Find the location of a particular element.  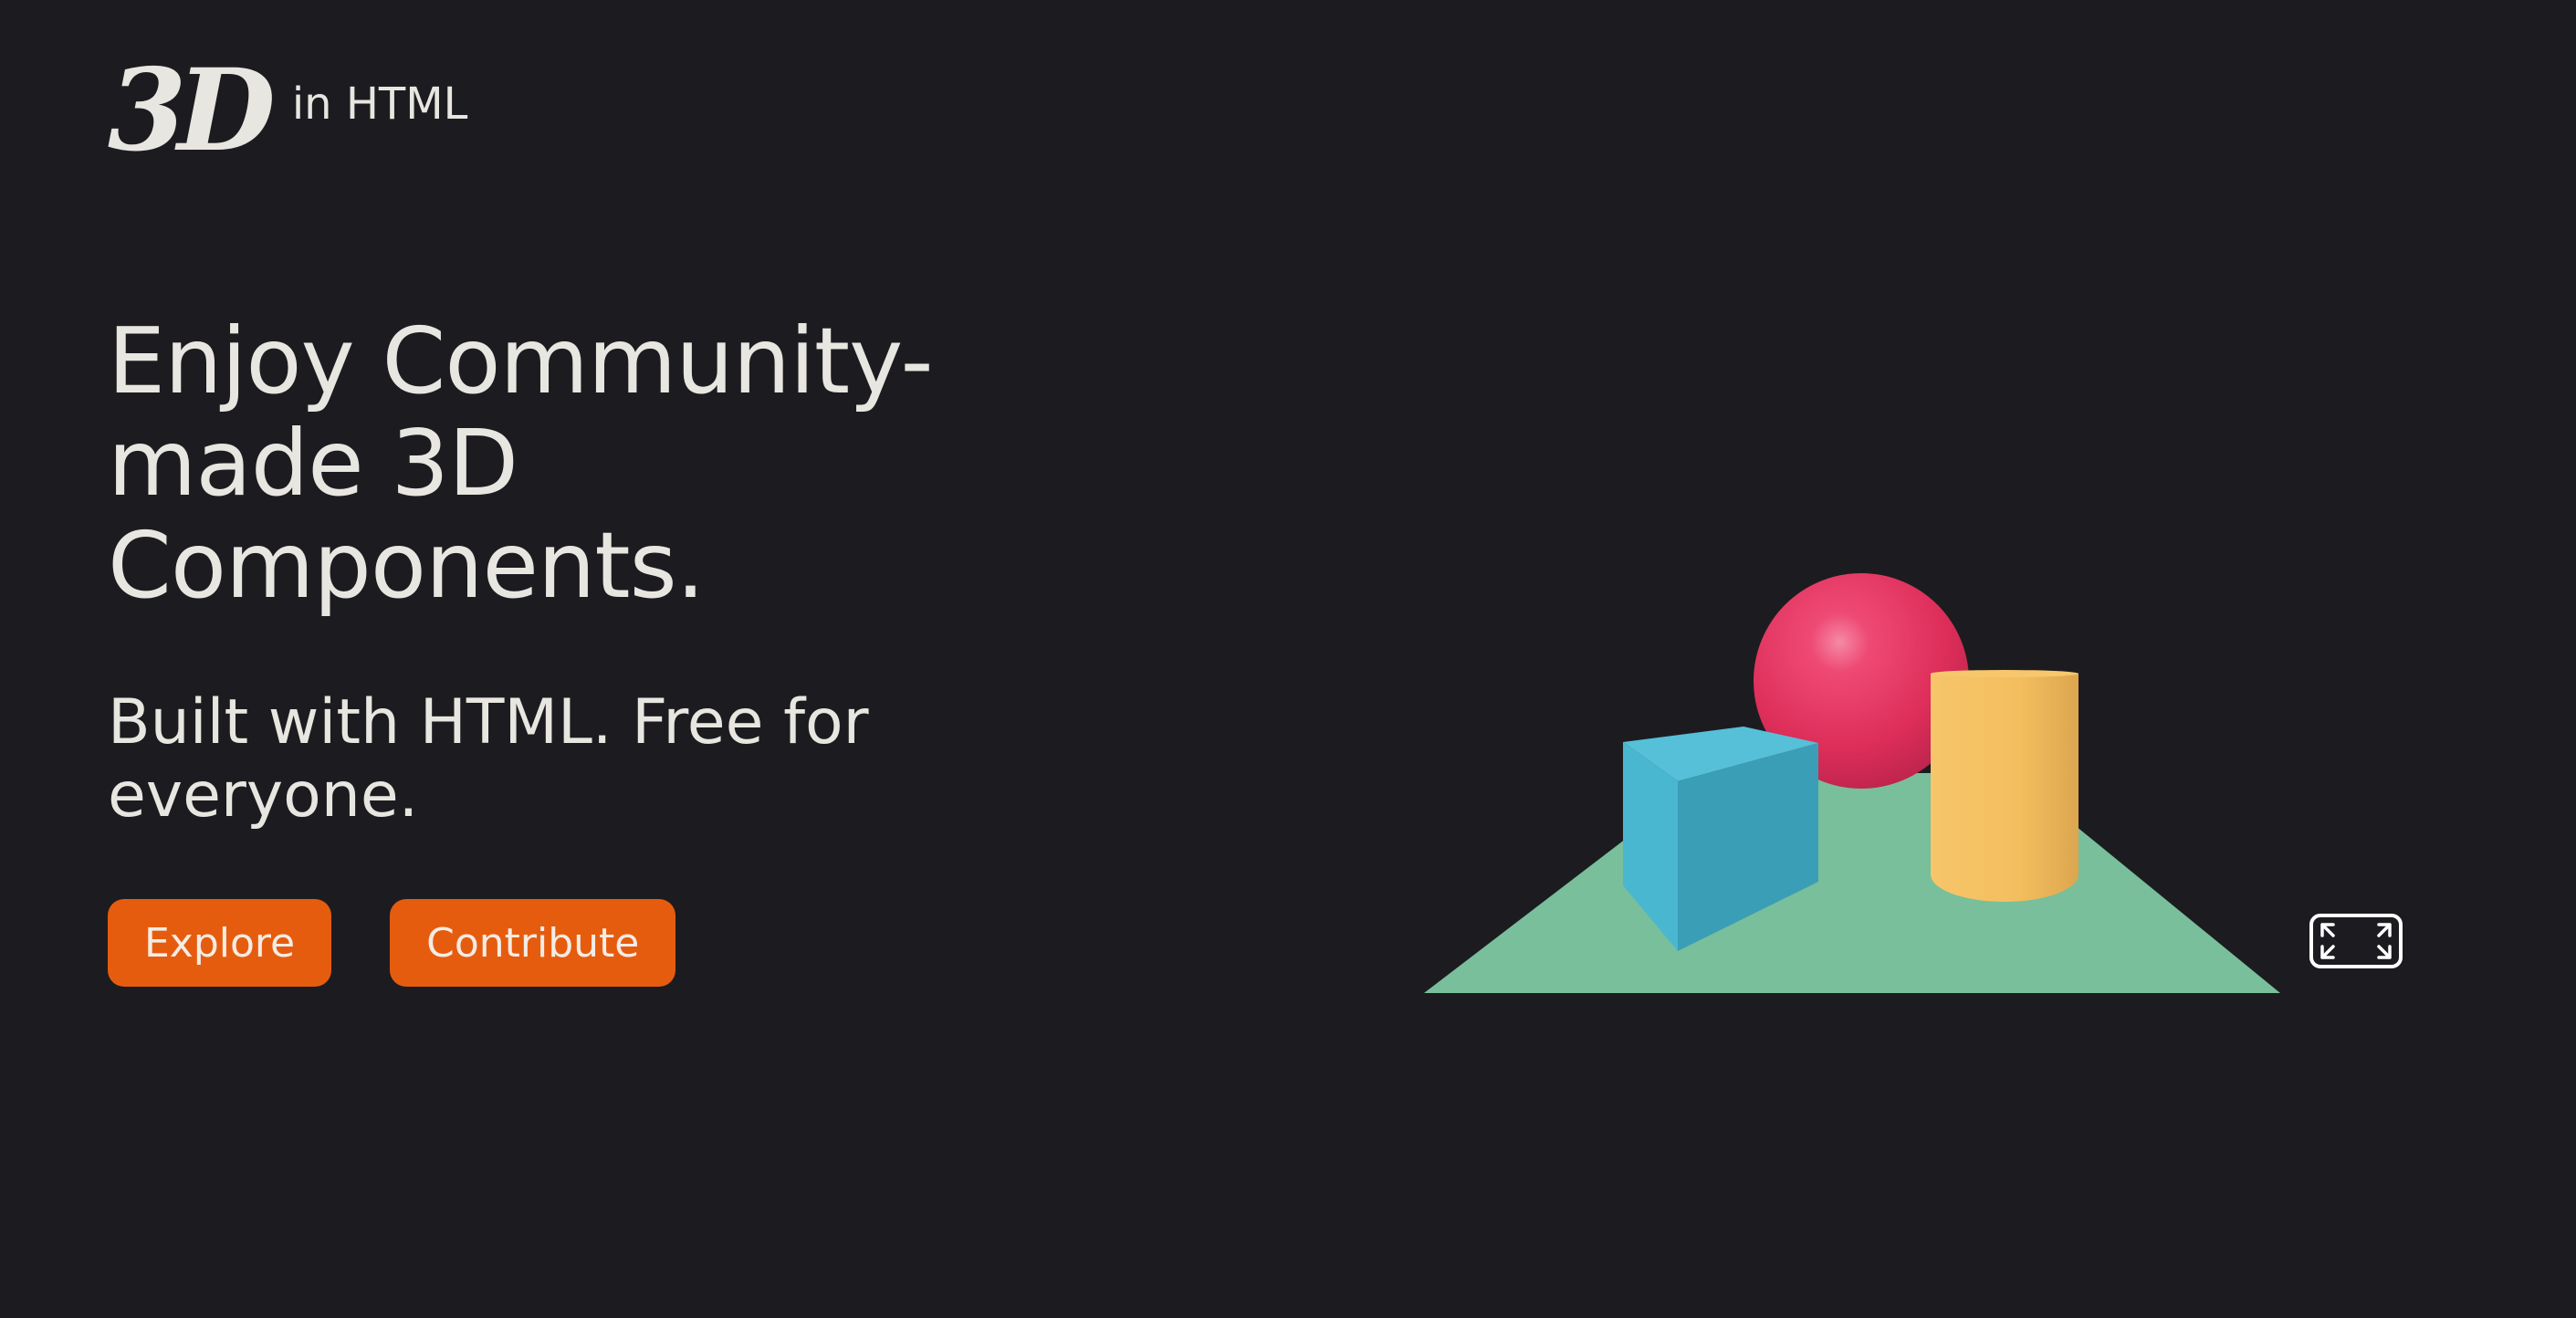

hero-subhead: Built with HTML. Free for everyone. is located at coordinates (489, 759).